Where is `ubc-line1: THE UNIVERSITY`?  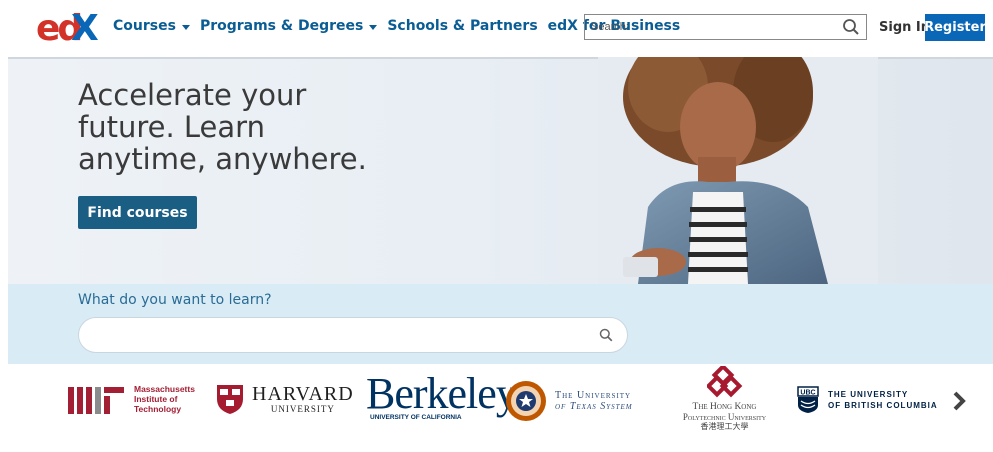
ubc-line1: THE UNIVERSITY is located at coordinates (868, 394).